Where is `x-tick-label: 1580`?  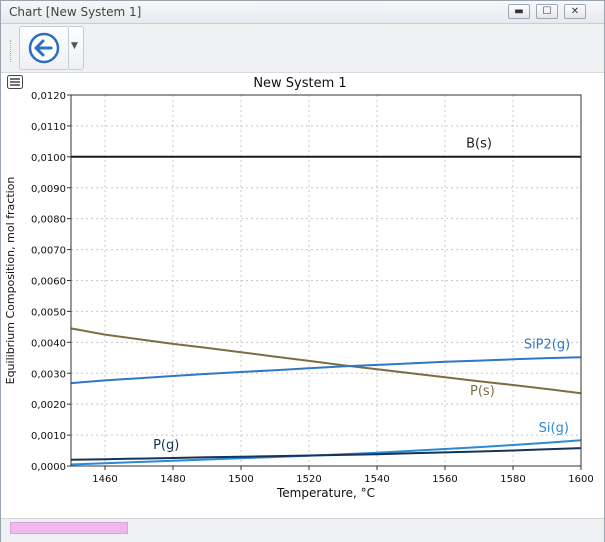
x-tick-label: 1580 is located at coordinates (512, 479).